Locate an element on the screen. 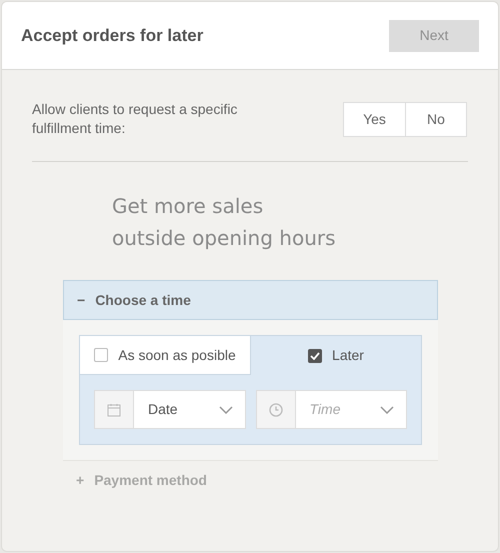 The image size is (500, 553). checkmark-icon is located at coordinates (315, 356).